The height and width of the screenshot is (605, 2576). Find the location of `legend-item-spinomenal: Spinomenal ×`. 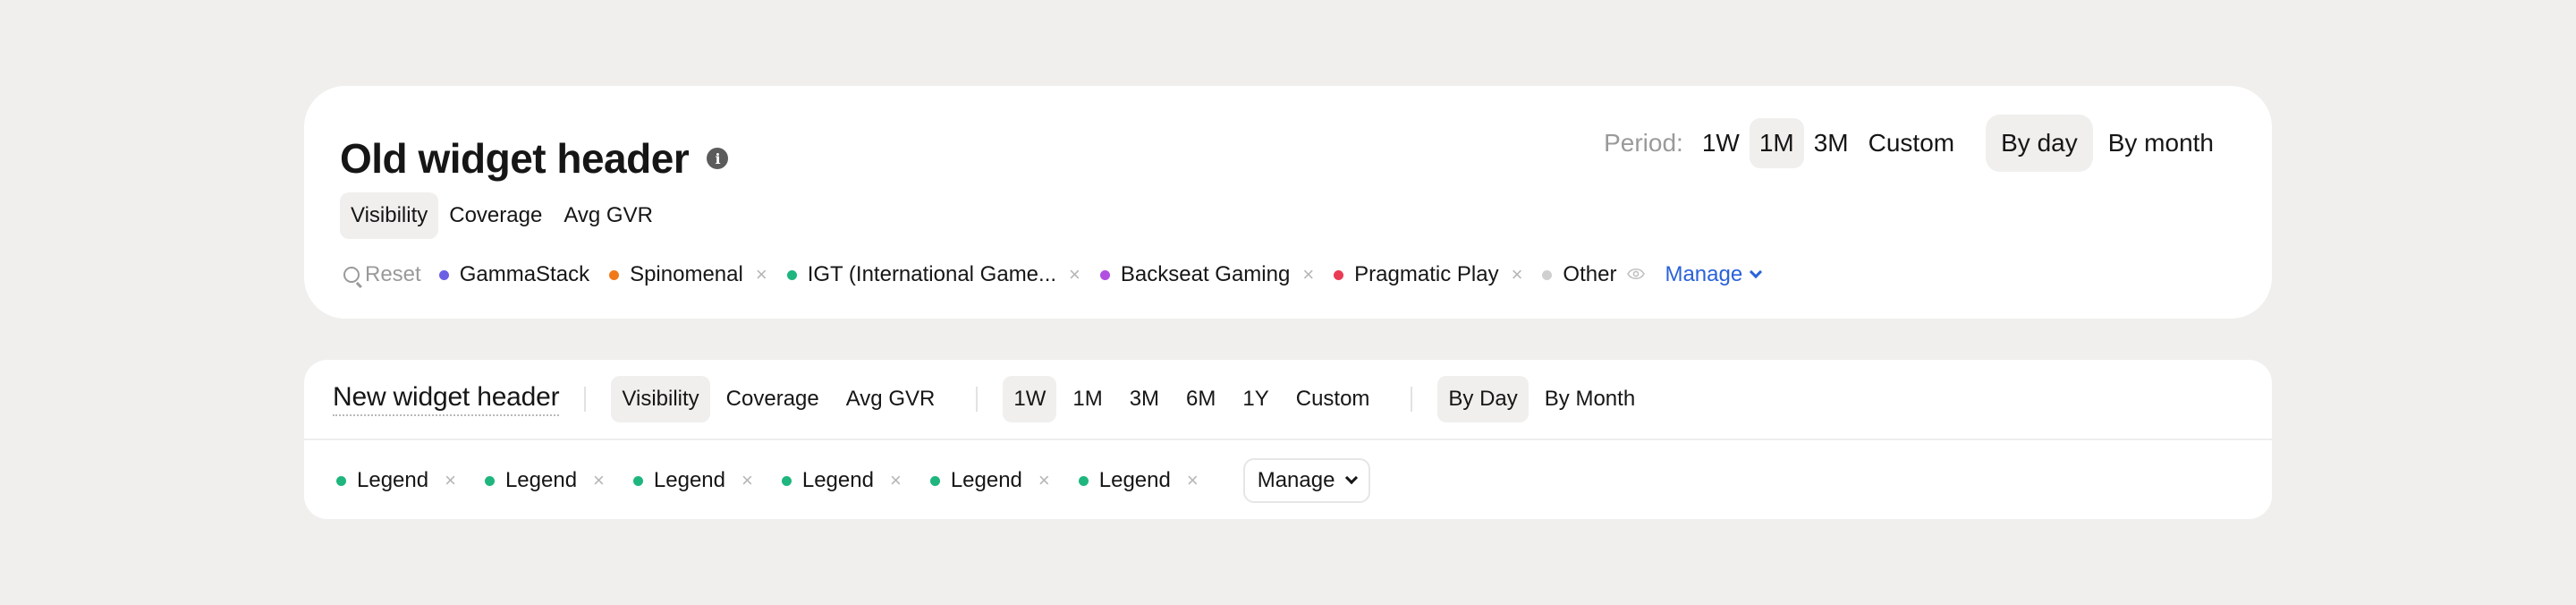

legend-item-spinomenal: Spinomenal × is located at coordinates (688, 274).